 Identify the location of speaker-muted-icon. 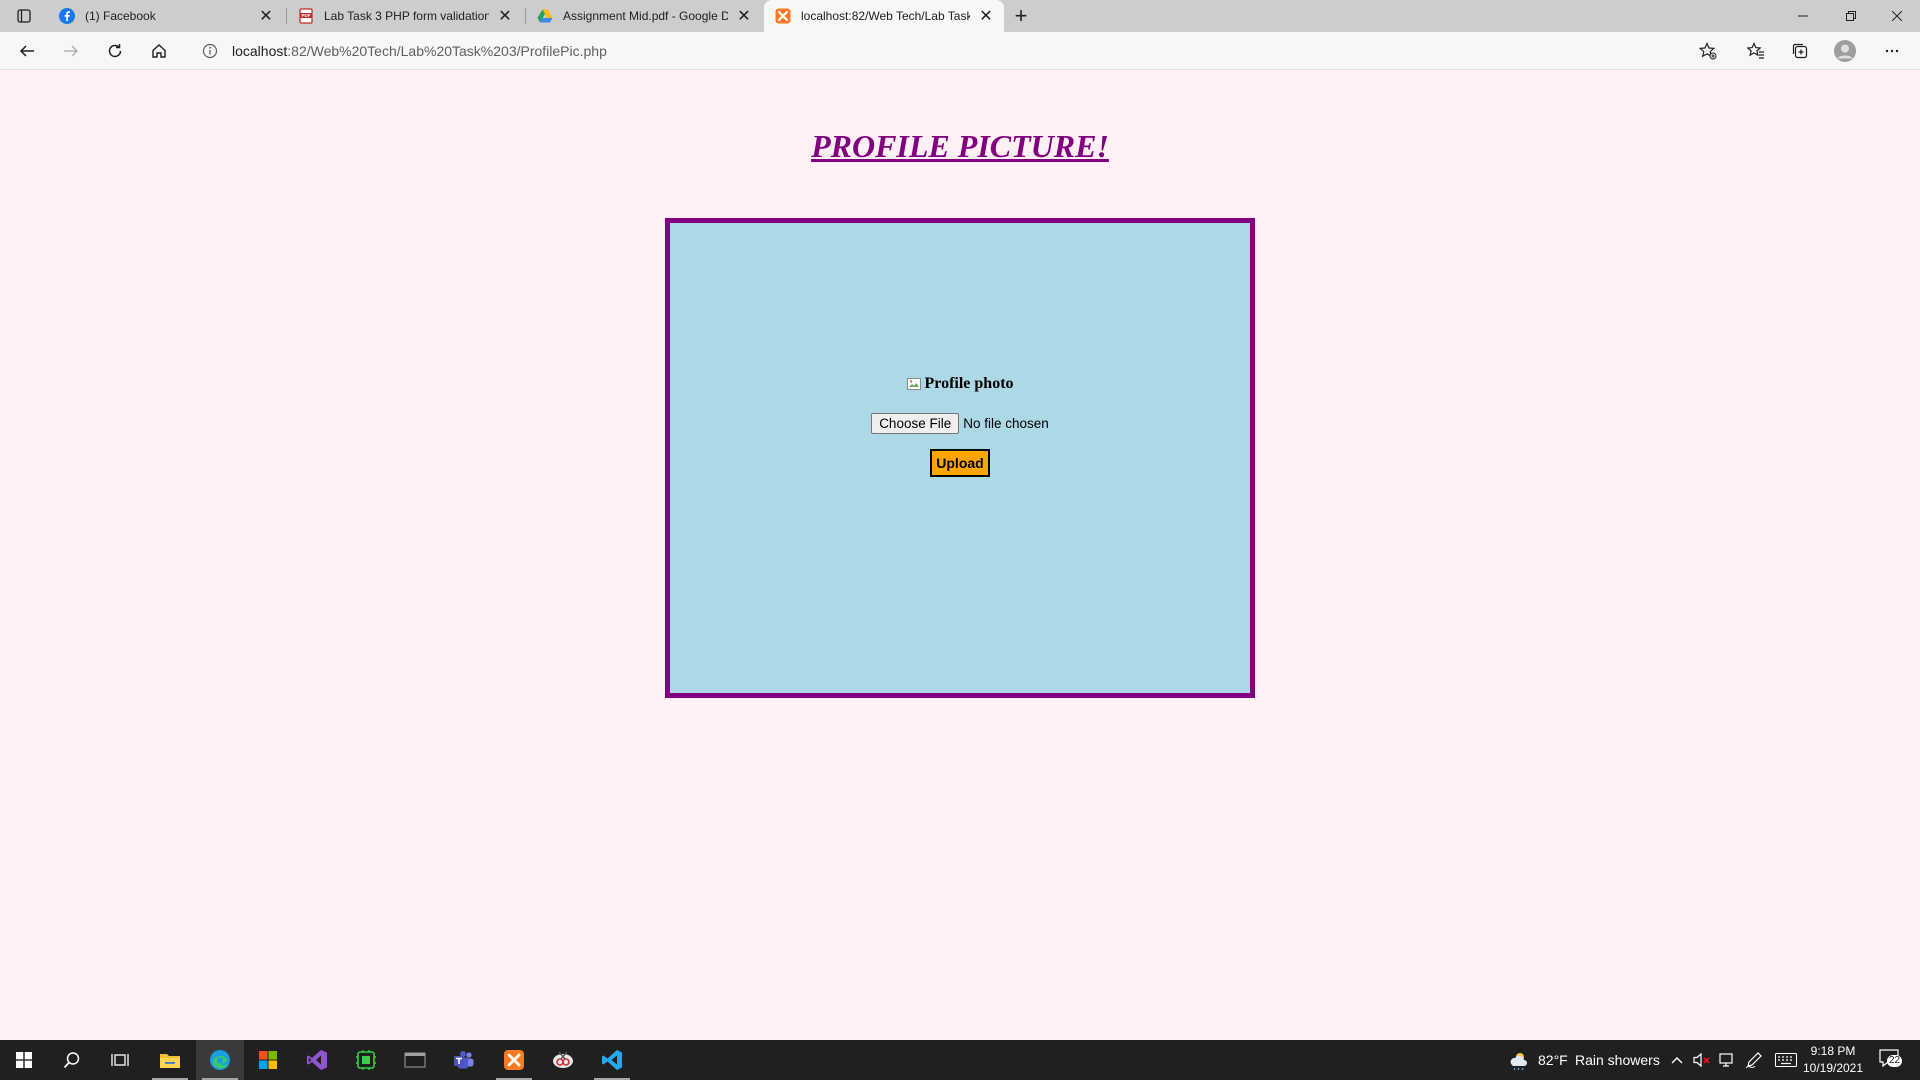
(1702, 1060).